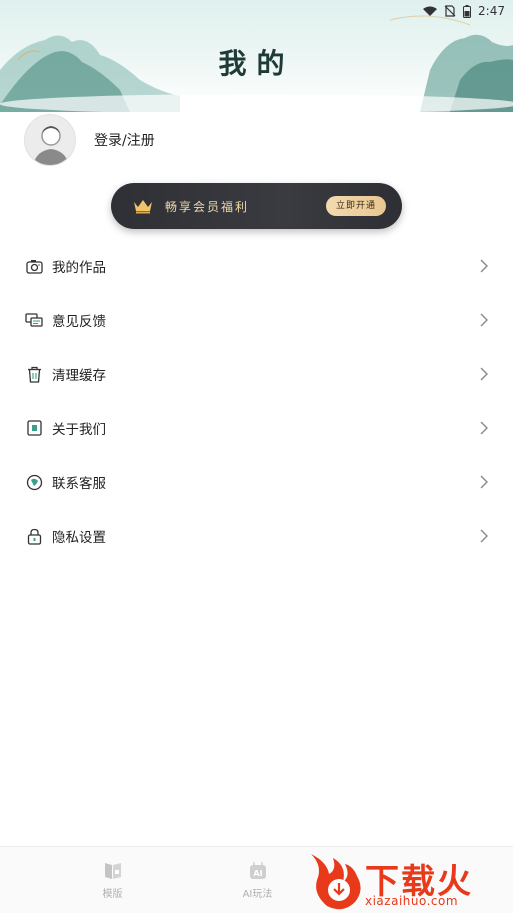 This screenshot has width=513, height=913. What do you see at coordinates (257, 873) in the screenshot?
I see `svg-text: AI` at bounding box center [257, 873].